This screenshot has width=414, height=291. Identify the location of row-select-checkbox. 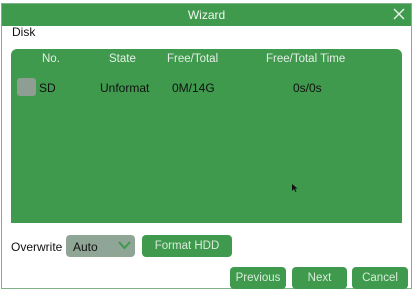
(26, 87).